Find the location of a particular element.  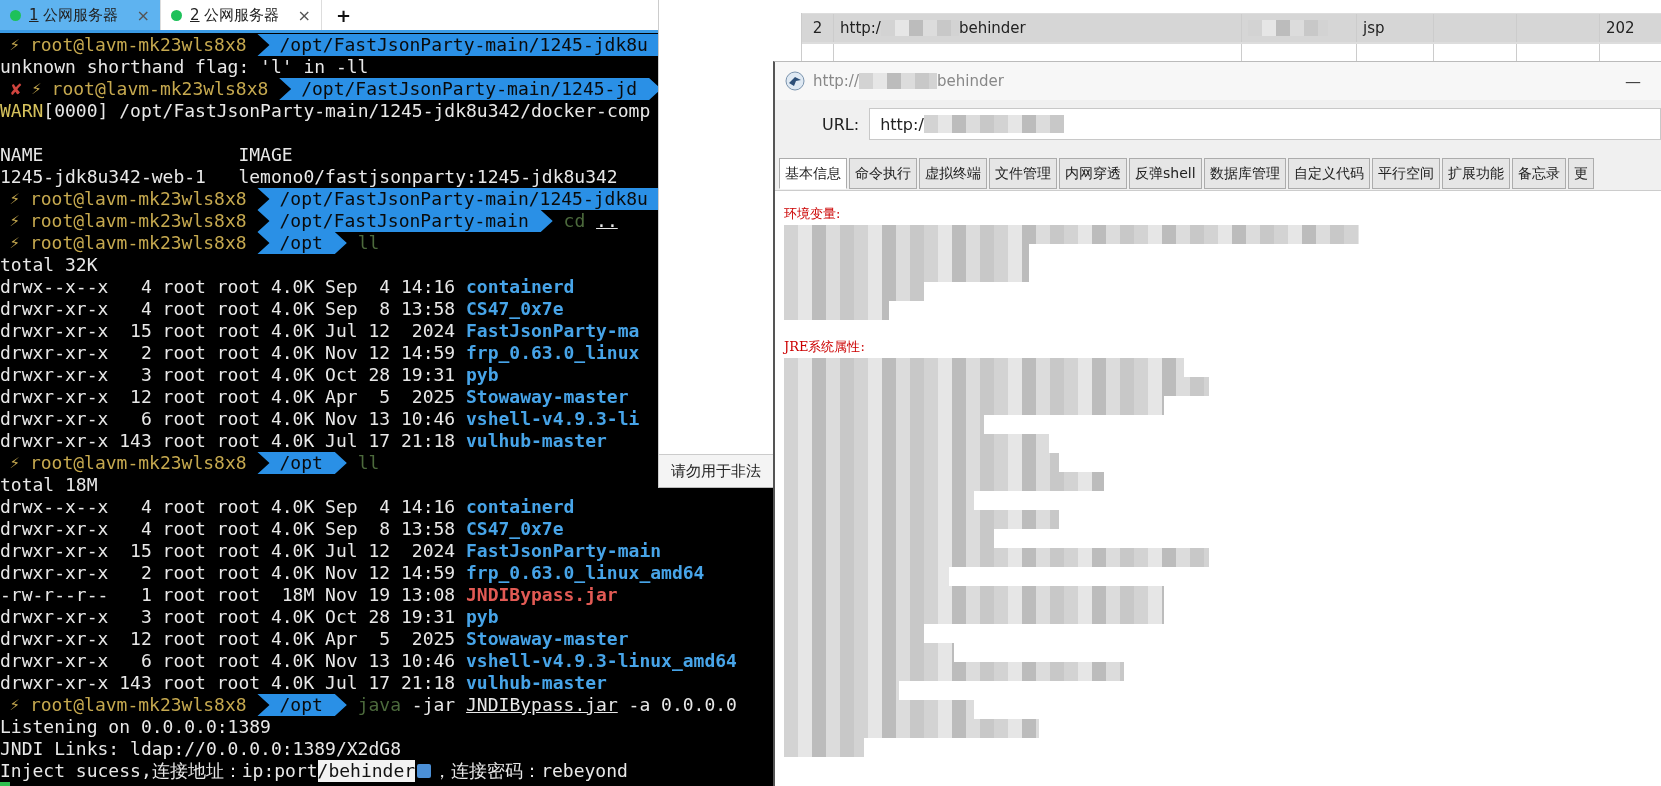

tab: 虚拟终端 is located at coordinates (953, 173).